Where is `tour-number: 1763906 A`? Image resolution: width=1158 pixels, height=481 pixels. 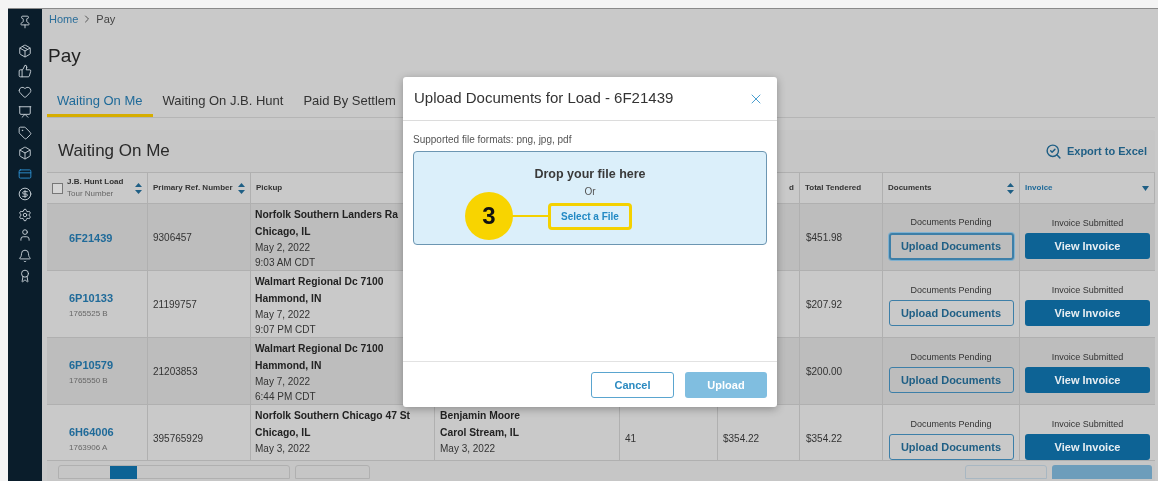 tour-number: 1763906 A is located at coordinates (89, 448).